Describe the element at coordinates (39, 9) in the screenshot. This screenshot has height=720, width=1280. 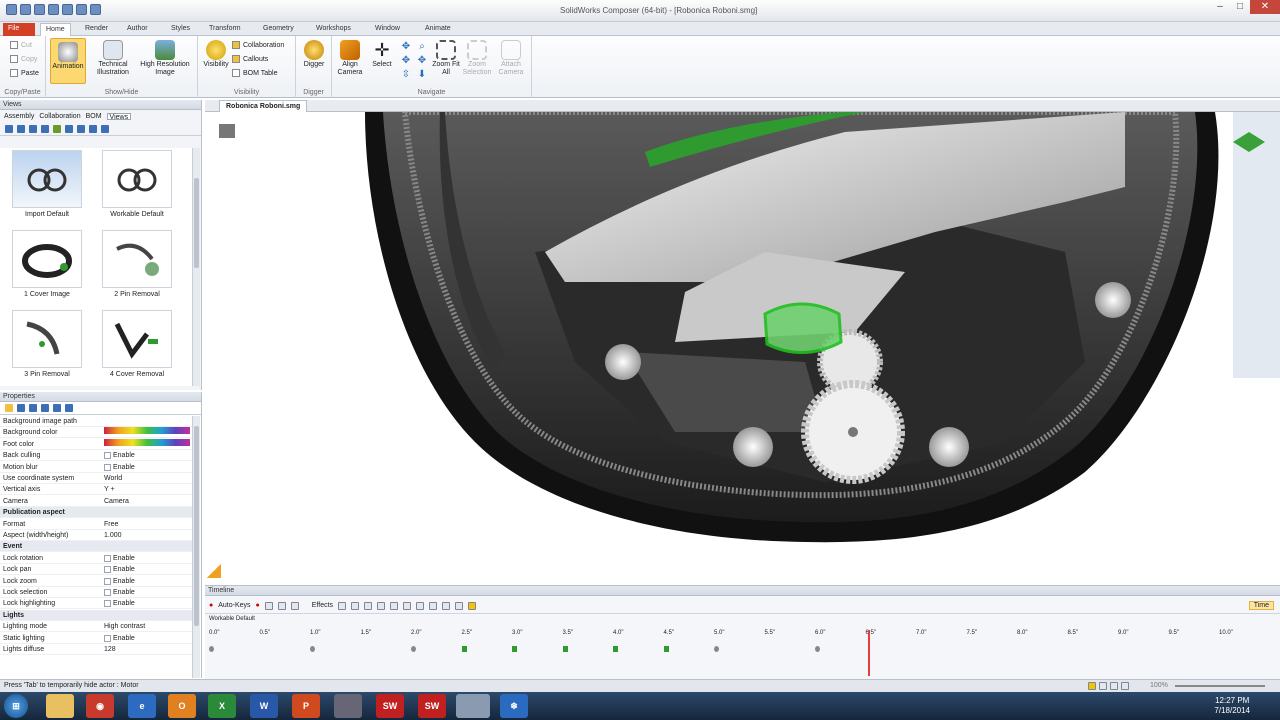
I see `open-icon` at that location.